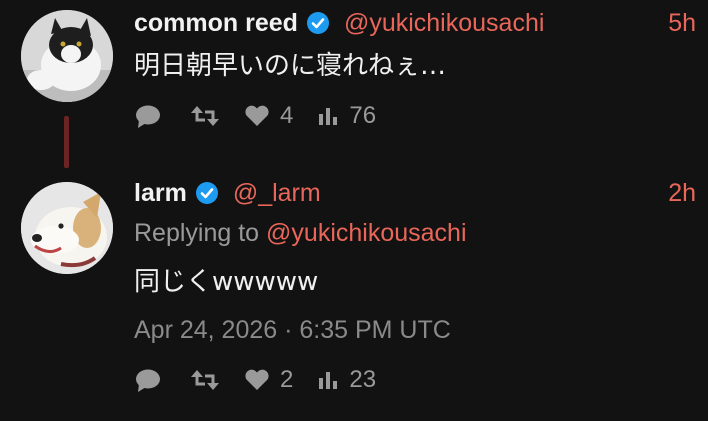 The image size is (708, 421). Describe the element at coordinates (197, 233) in the screenshot. I see `replying-to-prefix: Replying to` at that location.